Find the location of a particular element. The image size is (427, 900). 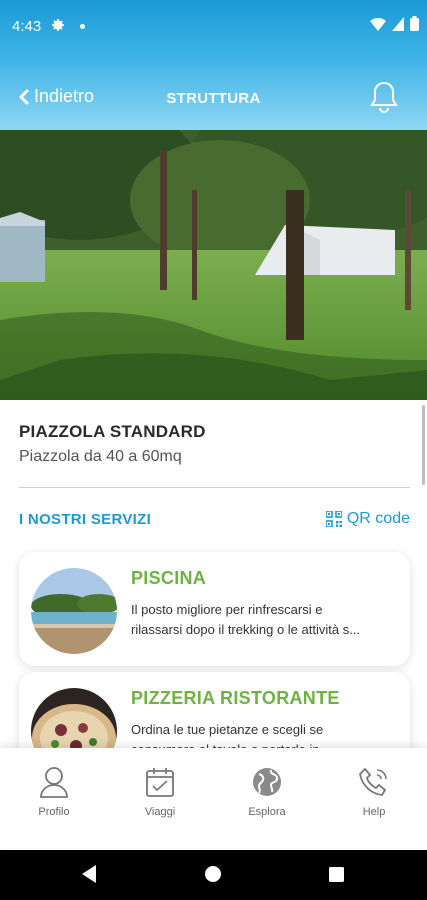

pool-thumbnail is located at coordinates (74, 611).